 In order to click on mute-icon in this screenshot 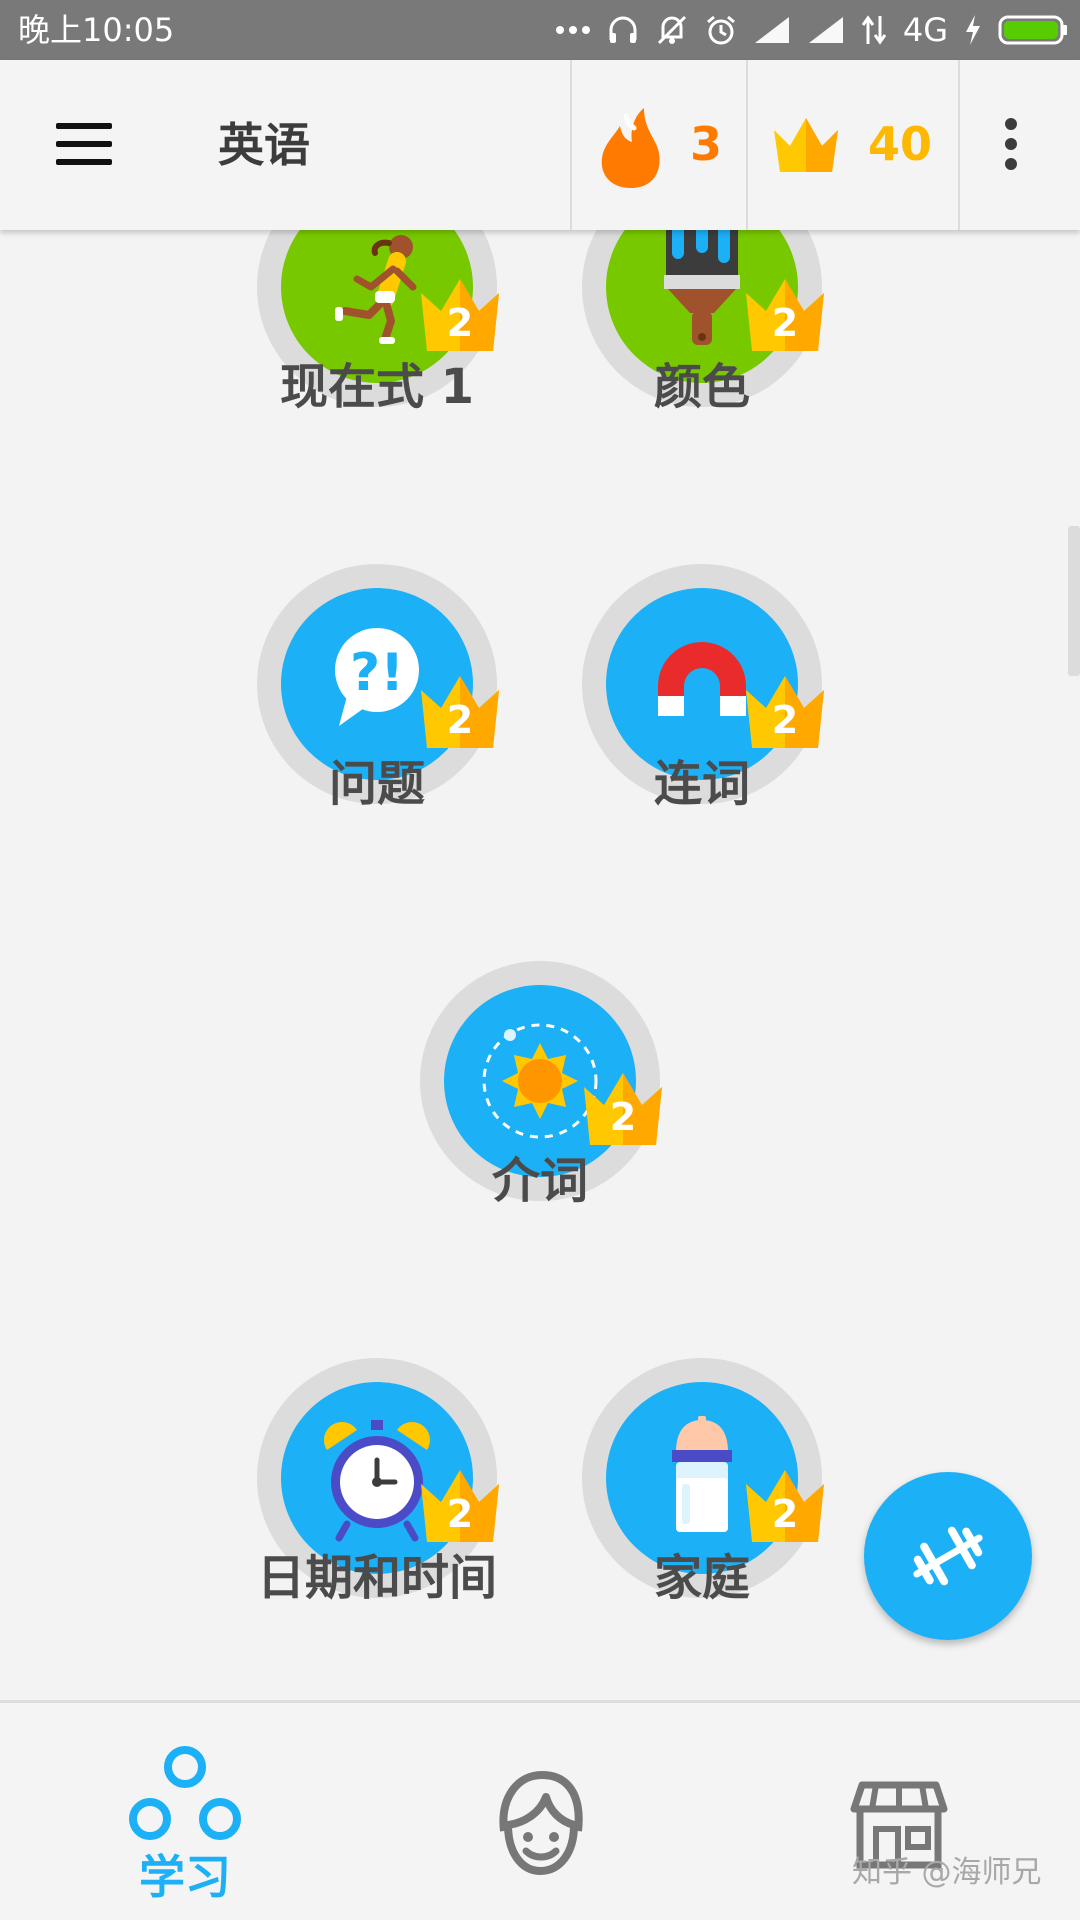, I will do `click(671, 30)`.